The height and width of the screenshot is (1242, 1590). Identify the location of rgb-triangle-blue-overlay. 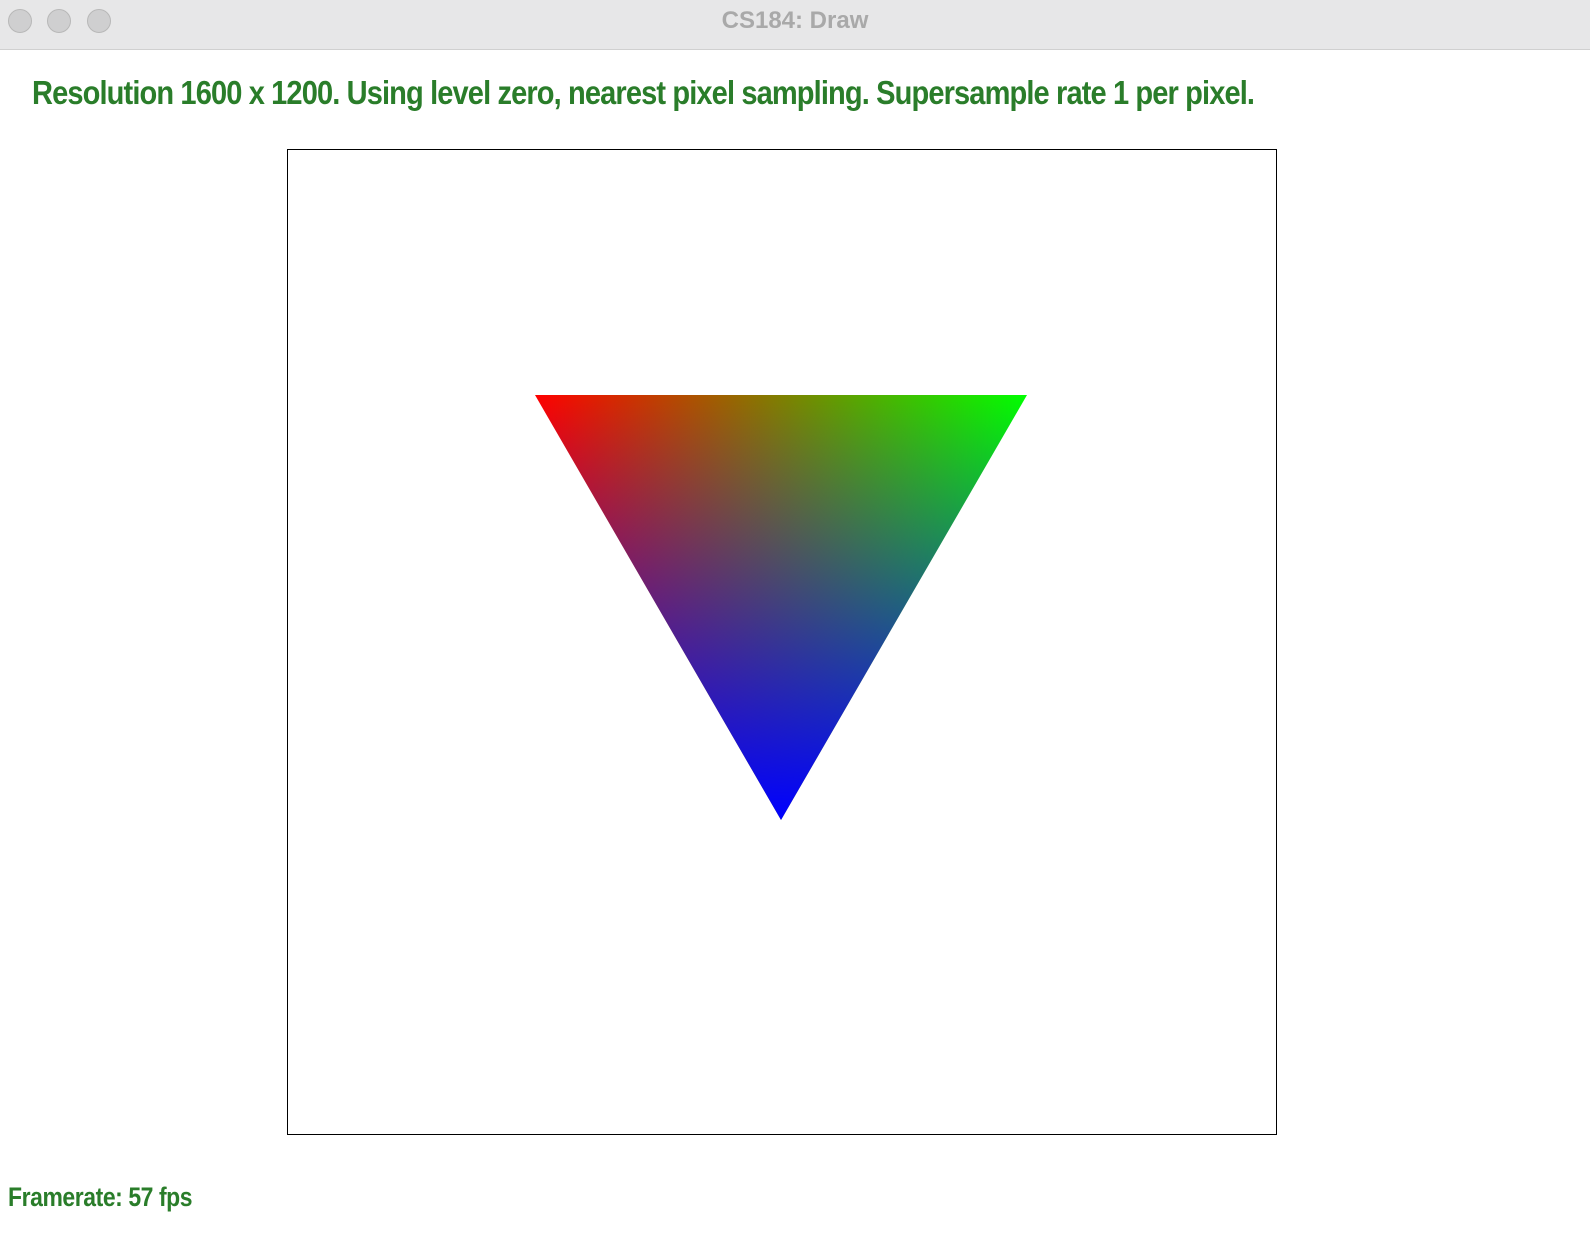
(781, 607).